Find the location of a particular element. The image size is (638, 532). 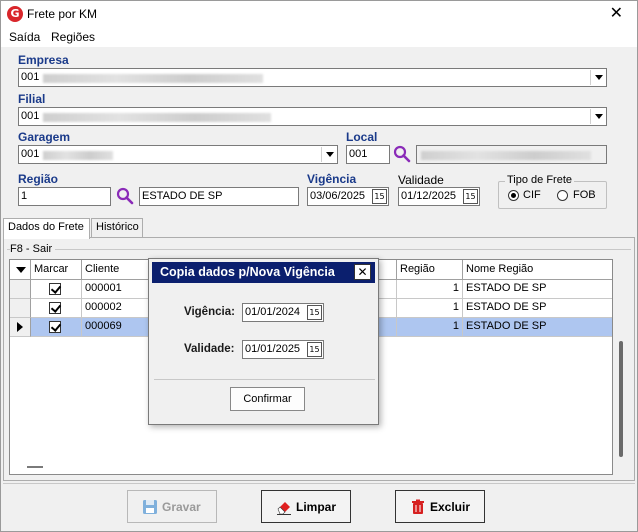

app-logo-icon: G is located at coordinates (15, 14).